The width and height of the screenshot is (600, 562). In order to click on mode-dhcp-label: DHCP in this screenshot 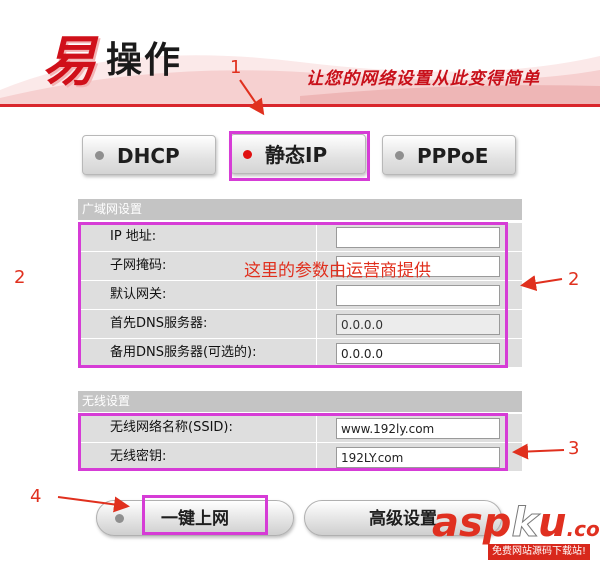, I will do `click(148, 156)`.